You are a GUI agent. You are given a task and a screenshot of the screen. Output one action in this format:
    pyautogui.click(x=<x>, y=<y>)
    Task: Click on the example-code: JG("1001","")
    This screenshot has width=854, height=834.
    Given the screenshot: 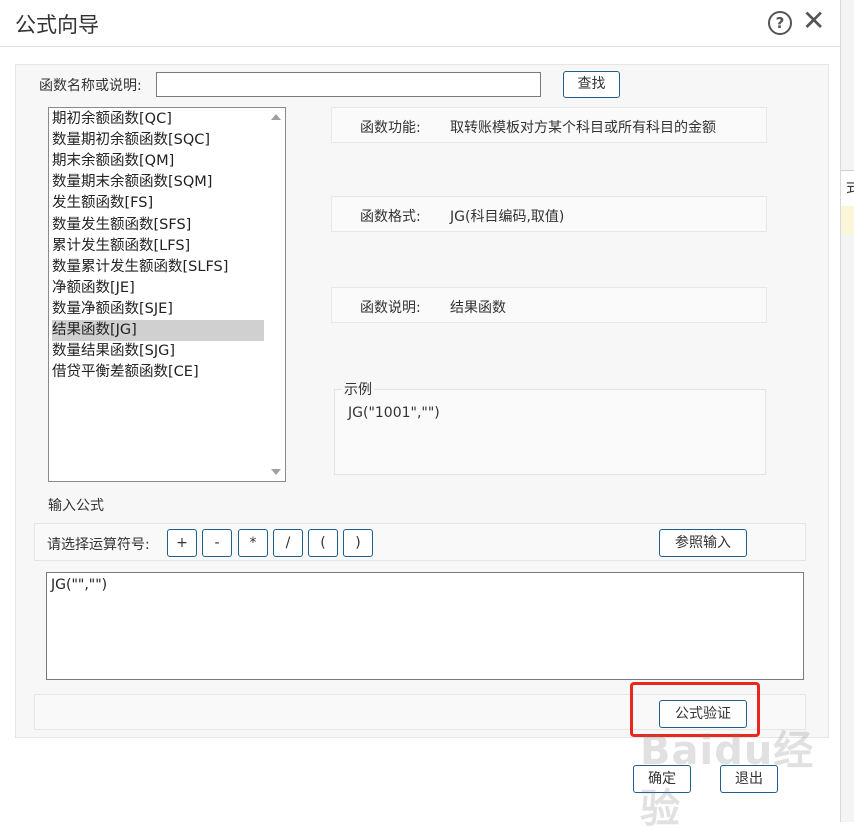 What is the action you would take?
    pyautogui.click(x=394, y=413)
    